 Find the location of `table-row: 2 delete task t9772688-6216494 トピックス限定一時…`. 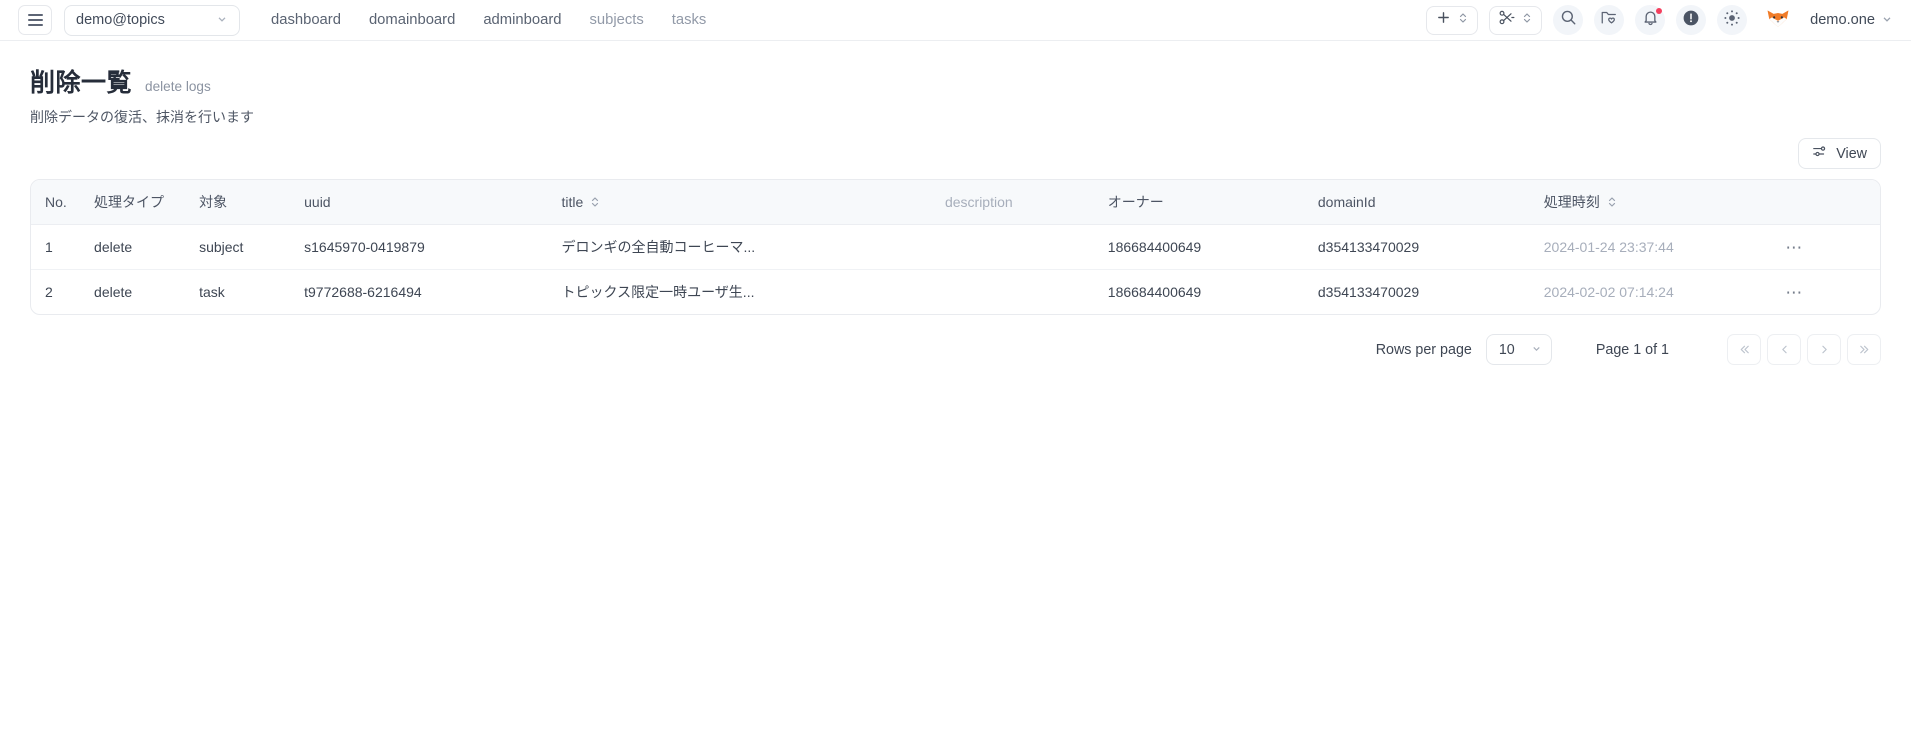

table-row: 2 delete task t9772688-6216494 トピックス限定一時… is located at coordinates (955, 292).